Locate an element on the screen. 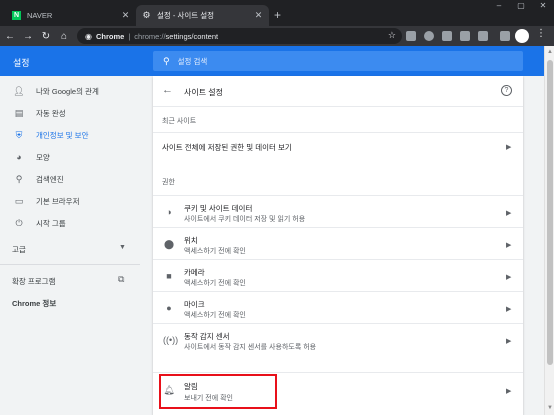 This screenshot has height=415, width=554. scroll-down-icon: ▼ is located at coordinates (550, 408).